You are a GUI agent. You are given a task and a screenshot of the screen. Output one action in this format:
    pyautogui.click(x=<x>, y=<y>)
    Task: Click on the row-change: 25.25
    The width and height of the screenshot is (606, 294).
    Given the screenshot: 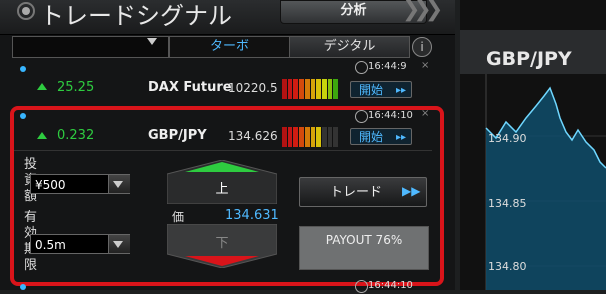 What is the action you would take?
    pyautogui.click(x=76, y=87)
    